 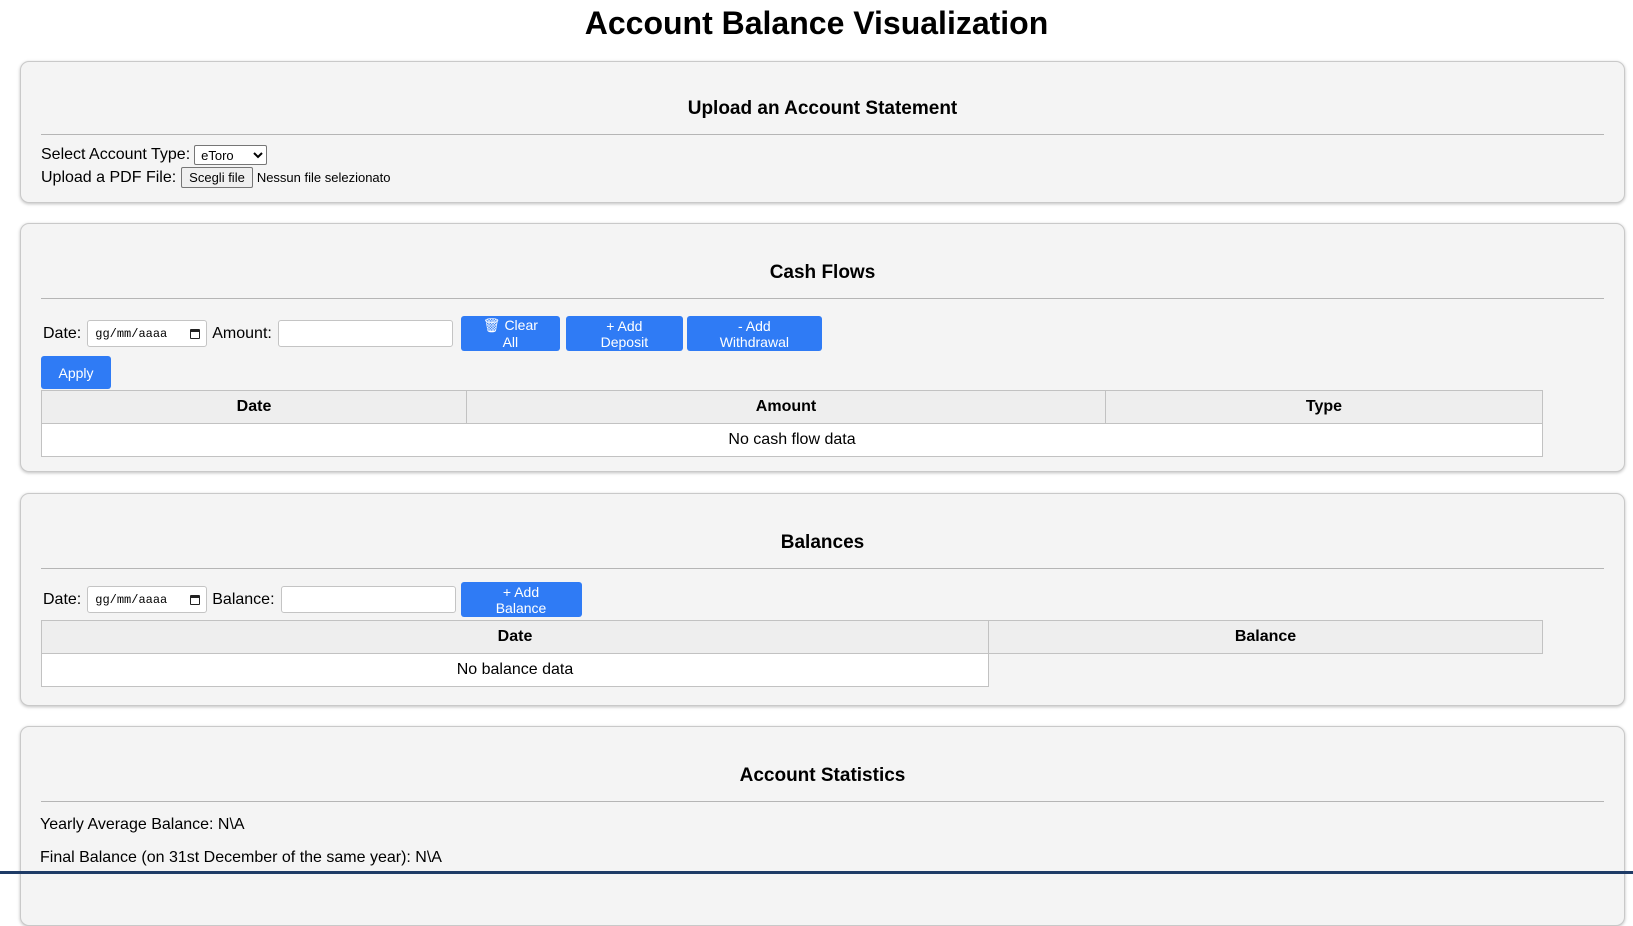 What do you see at coordinates (510, 333) in the screenshot?
I see `clear-all-button: 🗑 Clear All` at bounding box center [510, 333].